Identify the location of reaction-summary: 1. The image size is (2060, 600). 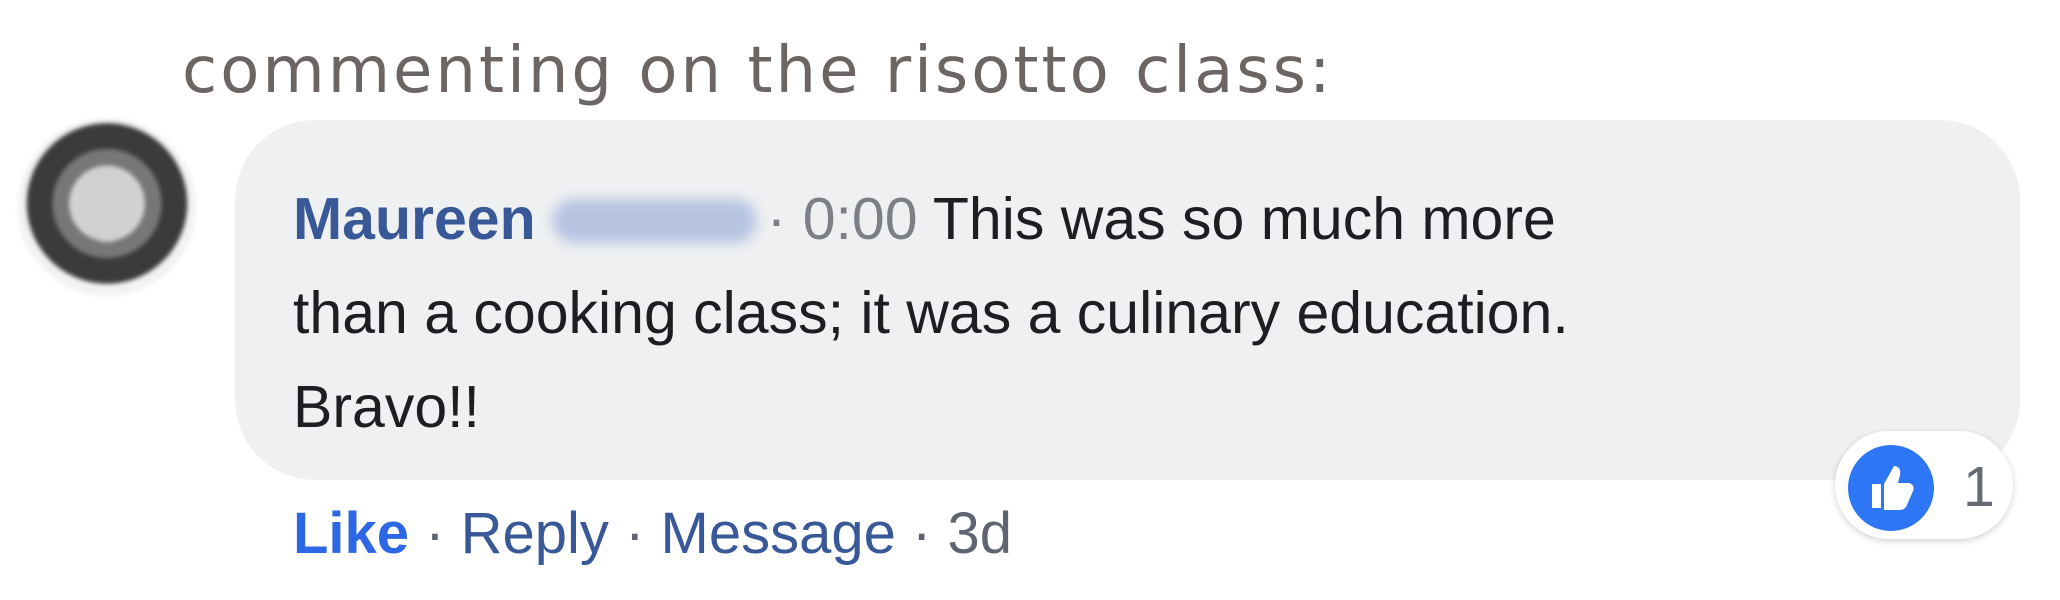
(1924, 485).